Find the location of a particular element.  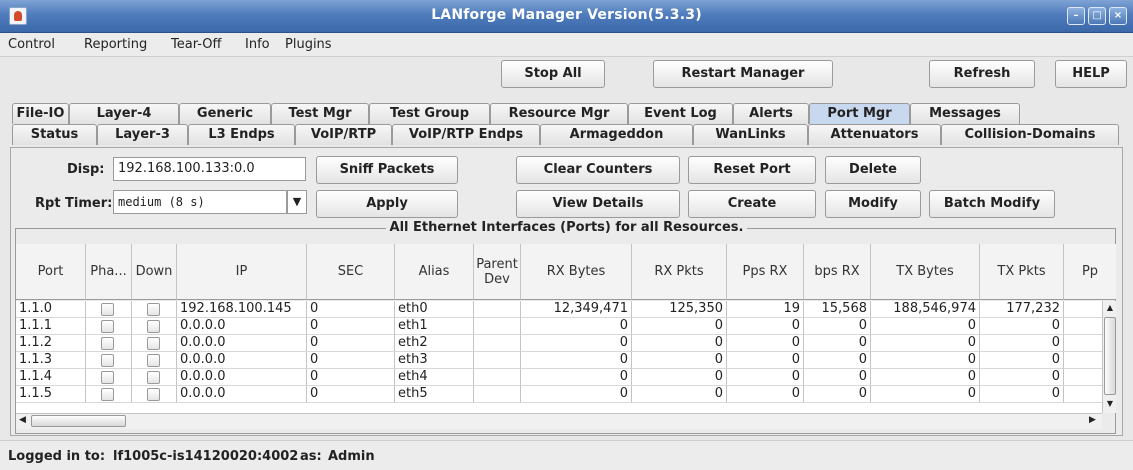

vertical-scrollbar: ▲ ▼ is located at coordinates (1109, 357).